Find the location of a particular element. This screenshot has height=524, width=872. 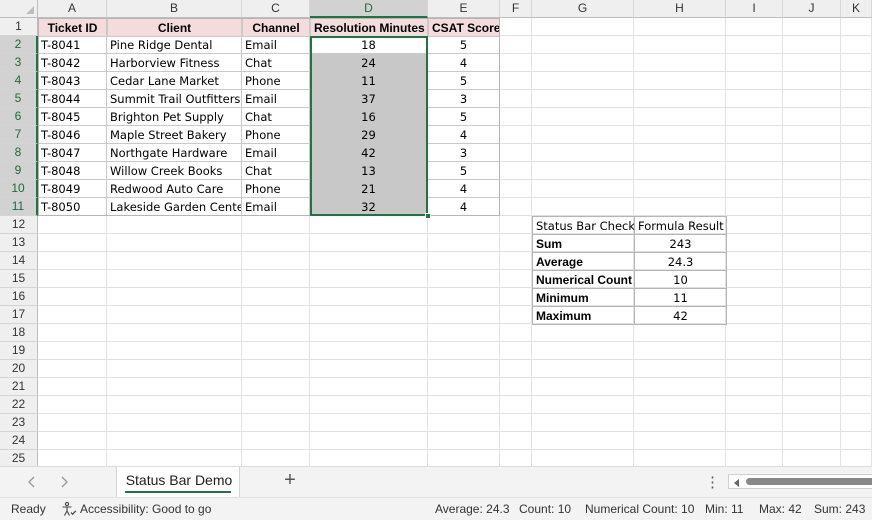

row-header: 14 is located at coordinates (19, 261).